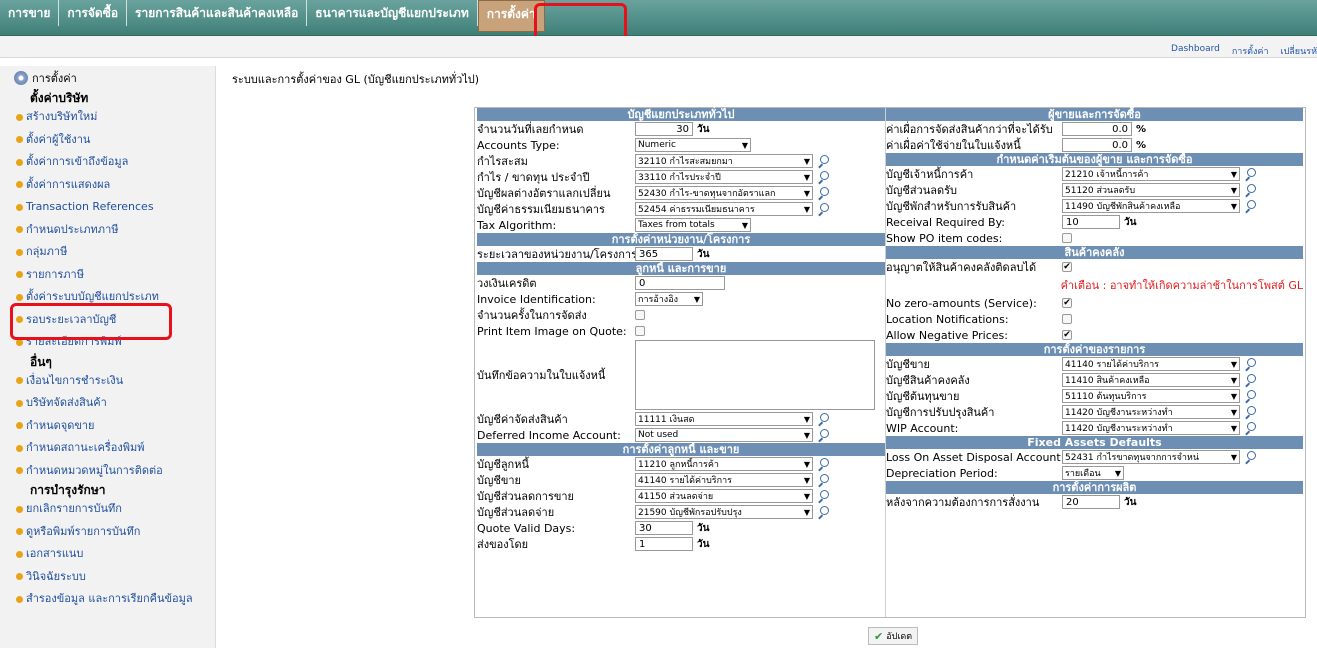 The width and height of the screenshot is (1317, 648). I want to click on change-password-link: เปลี่ยนรหั, so click(1299, 51).